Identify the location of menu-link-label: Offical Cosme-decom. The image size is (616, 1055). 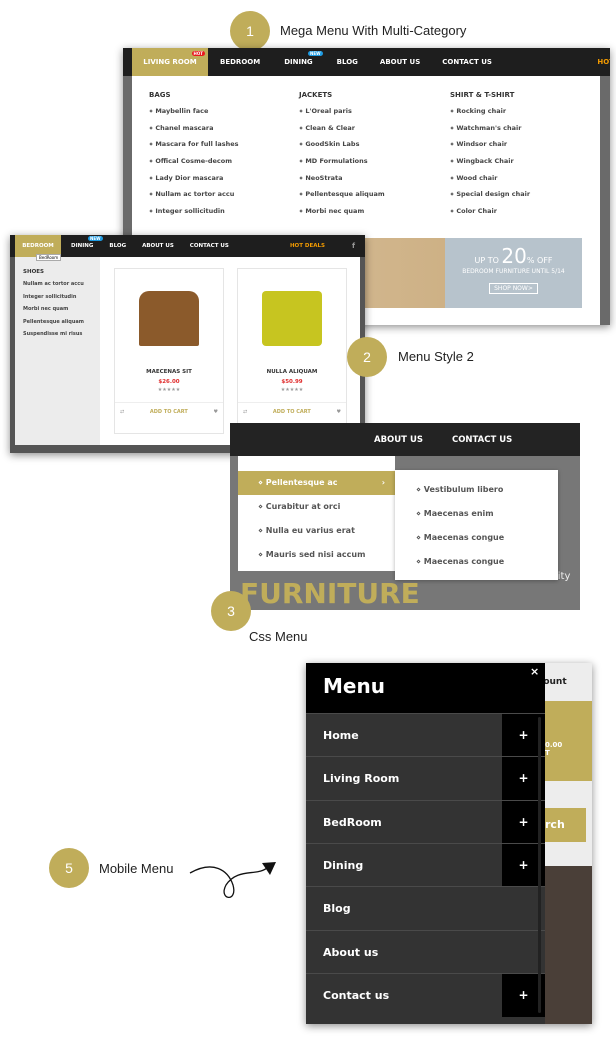
(193, 161).